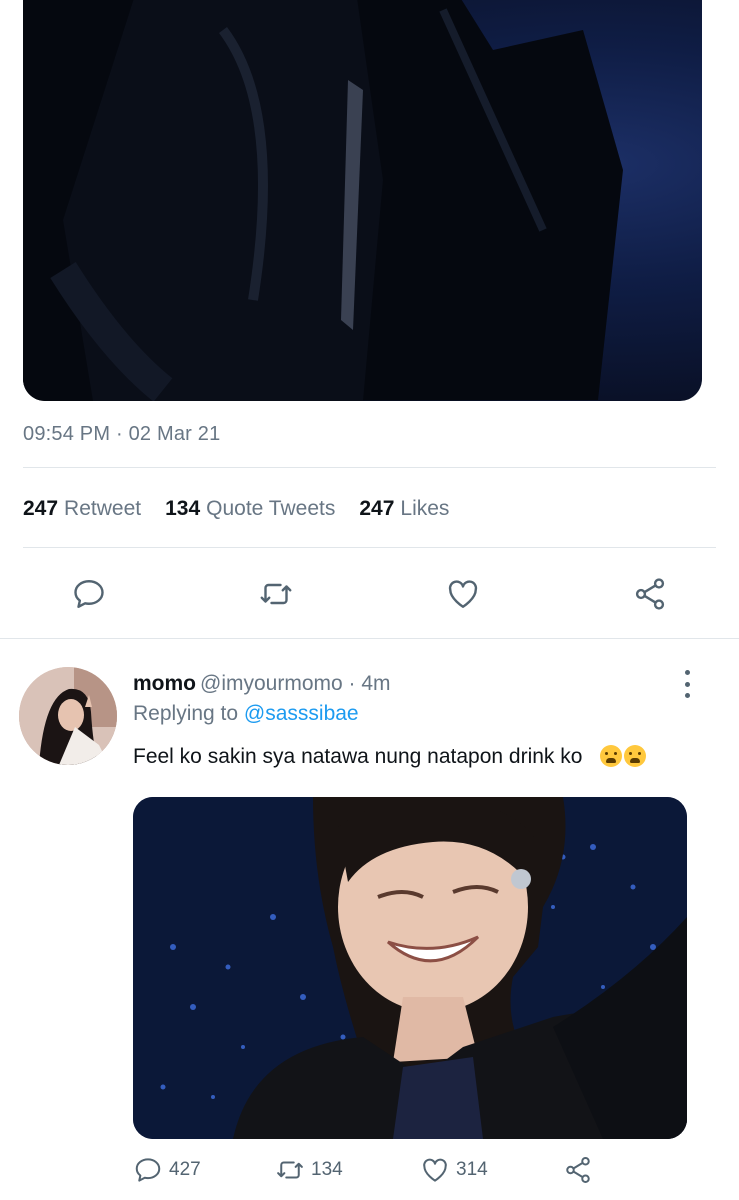 The image size is (739, 1200). Describe the element at coordinates (309, 1170) in the screenshot. I see `reply-retweet-button: 134` at that location.